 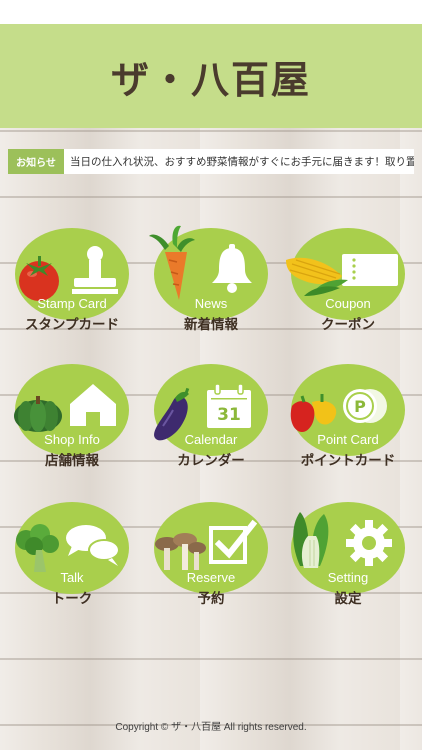 What do you see at coordinates (211, 439) in the screenshot?
I see `menu-label-en: Calendar` at bounding box center [211, 439].